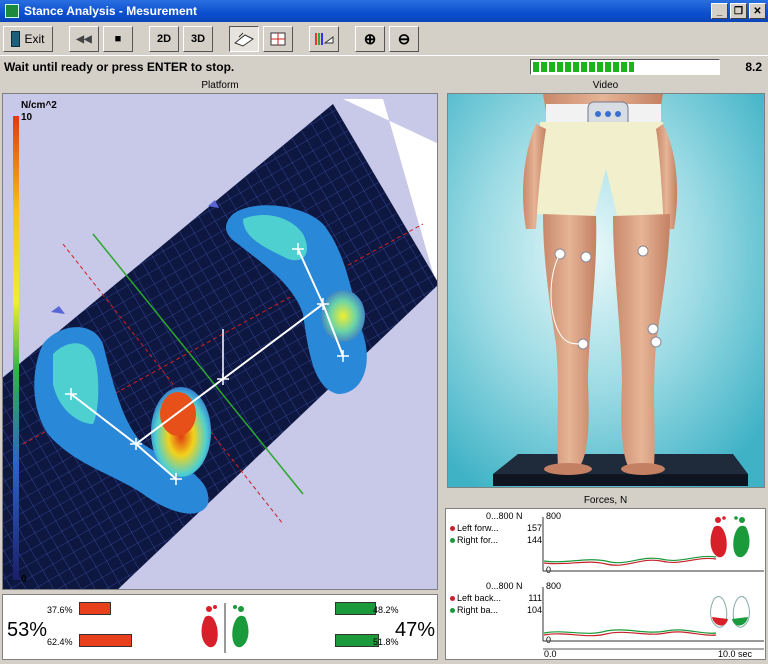  I want to click on color-scale-bar, so click(16, 348).